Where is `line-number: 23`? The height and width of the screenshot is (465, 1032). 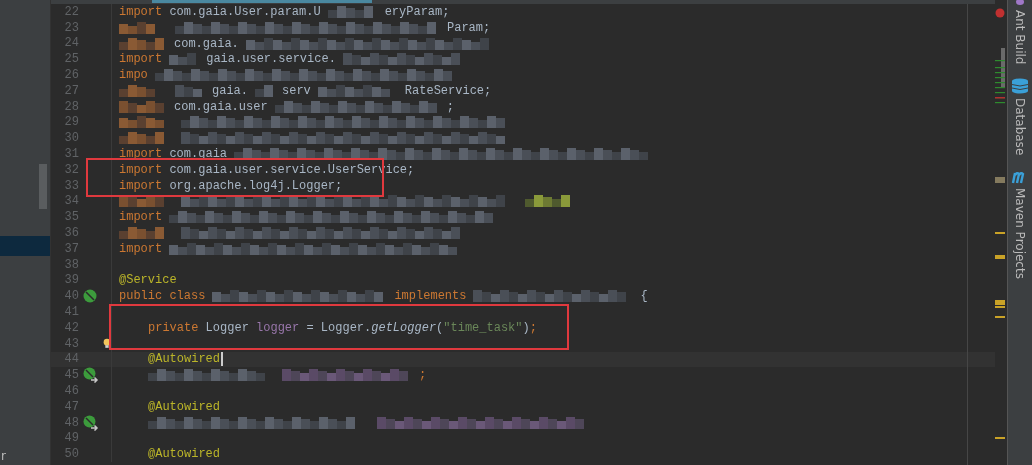
line-number: 23 is located at coordinates (71, 27).